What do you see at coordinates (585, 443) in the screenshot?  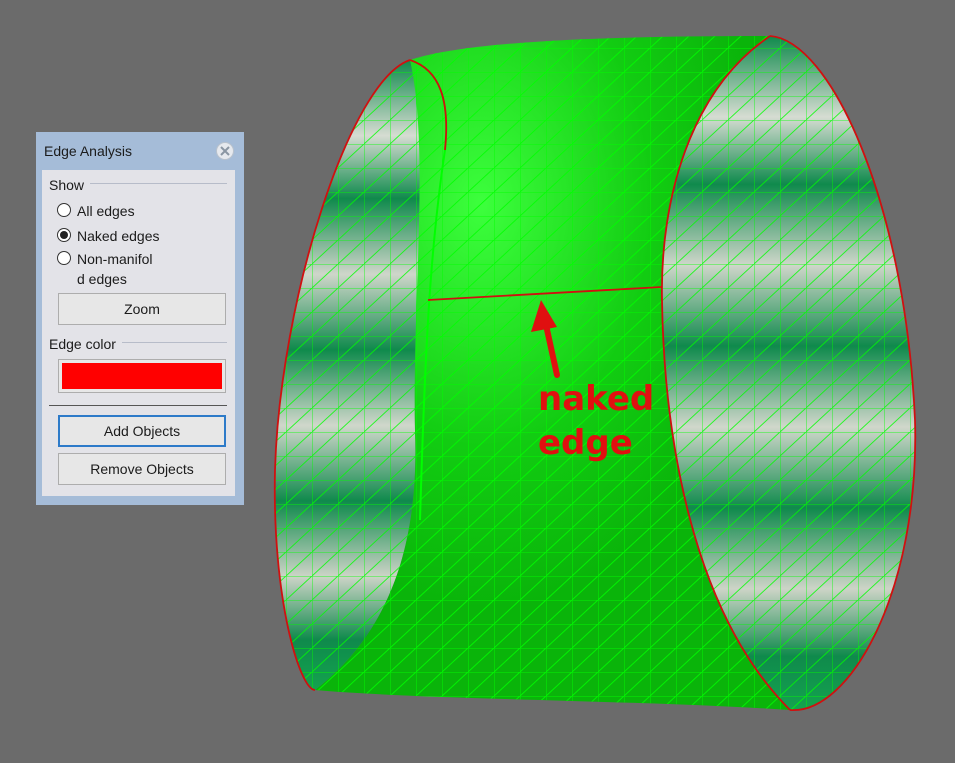 I see `annotation-label-line2: edge` at bounding box center [585, 443].